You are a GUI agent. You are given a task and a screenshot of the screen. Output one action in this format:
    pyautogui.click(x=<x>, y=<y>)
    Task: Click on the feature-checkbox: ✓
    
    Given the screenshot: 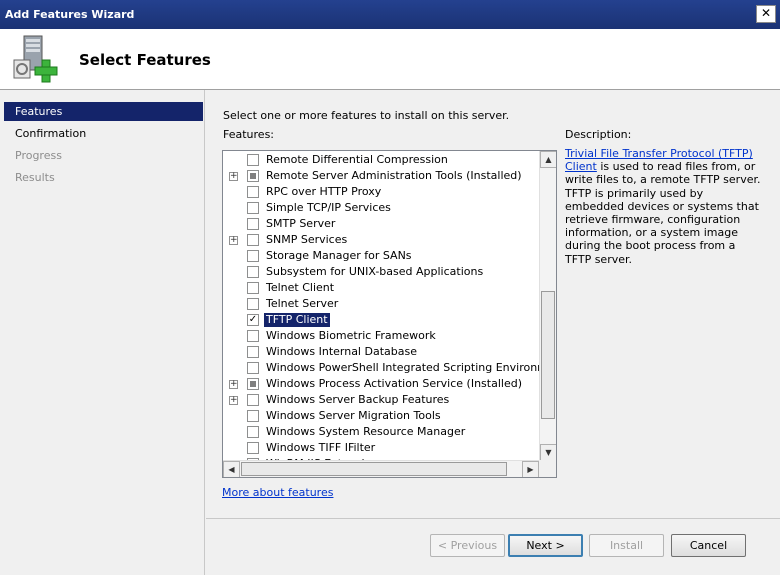 What is the action you would take?
    pyautogui.click(x=253, y=320)
    